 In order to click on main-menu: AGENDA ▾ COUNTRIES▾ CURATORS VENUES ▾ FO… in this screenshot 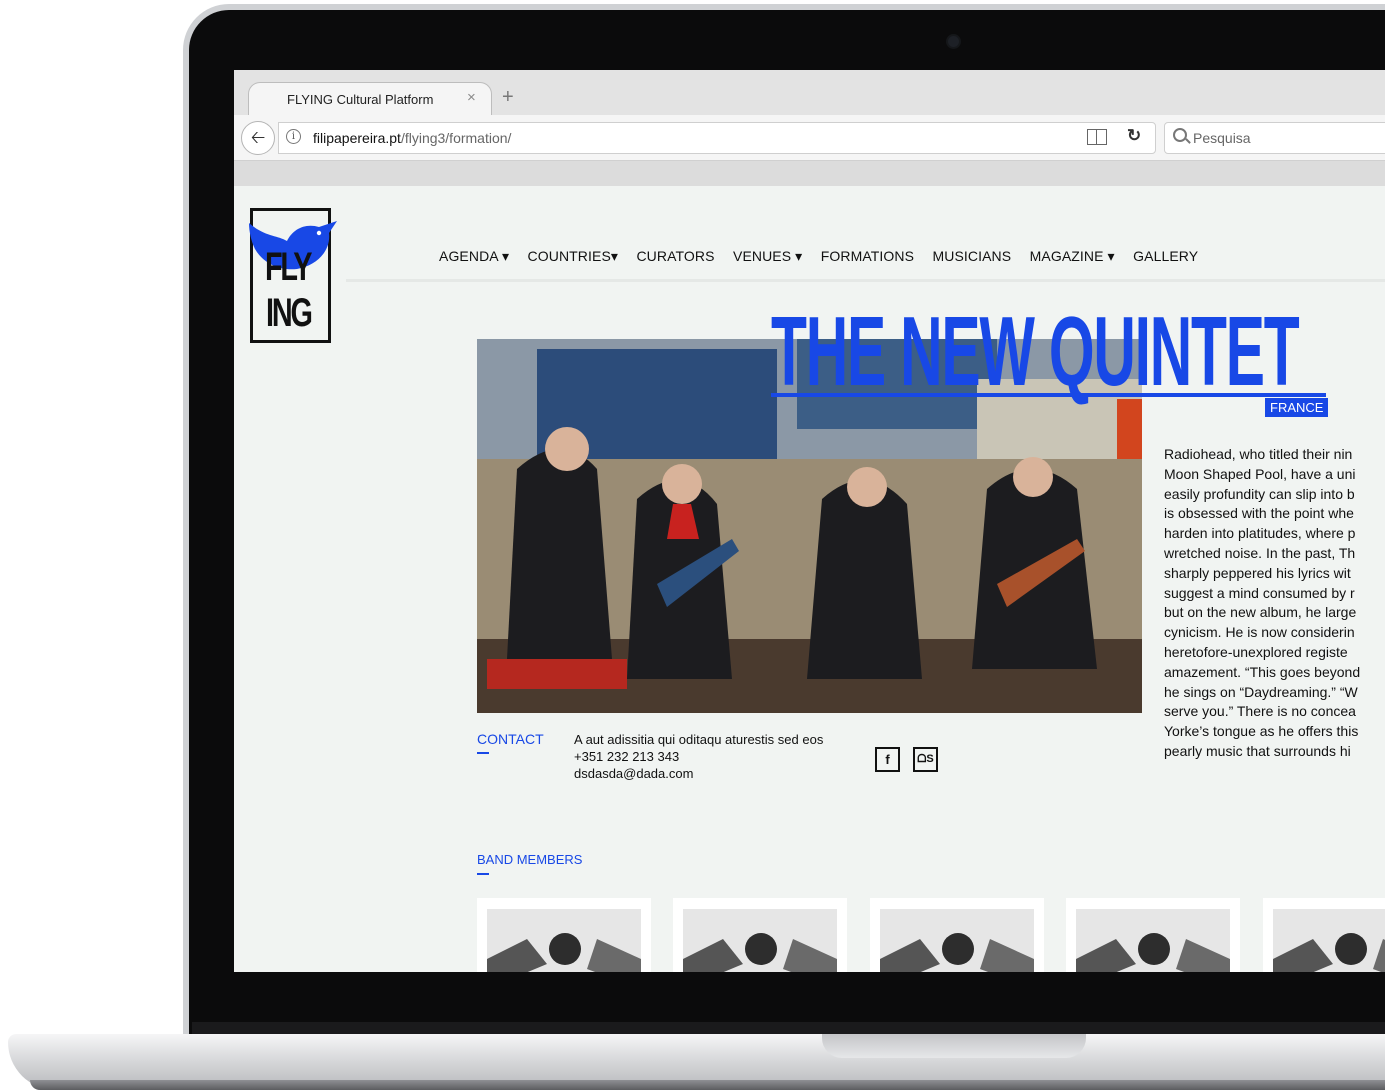, I will do `click(825, 258)`.